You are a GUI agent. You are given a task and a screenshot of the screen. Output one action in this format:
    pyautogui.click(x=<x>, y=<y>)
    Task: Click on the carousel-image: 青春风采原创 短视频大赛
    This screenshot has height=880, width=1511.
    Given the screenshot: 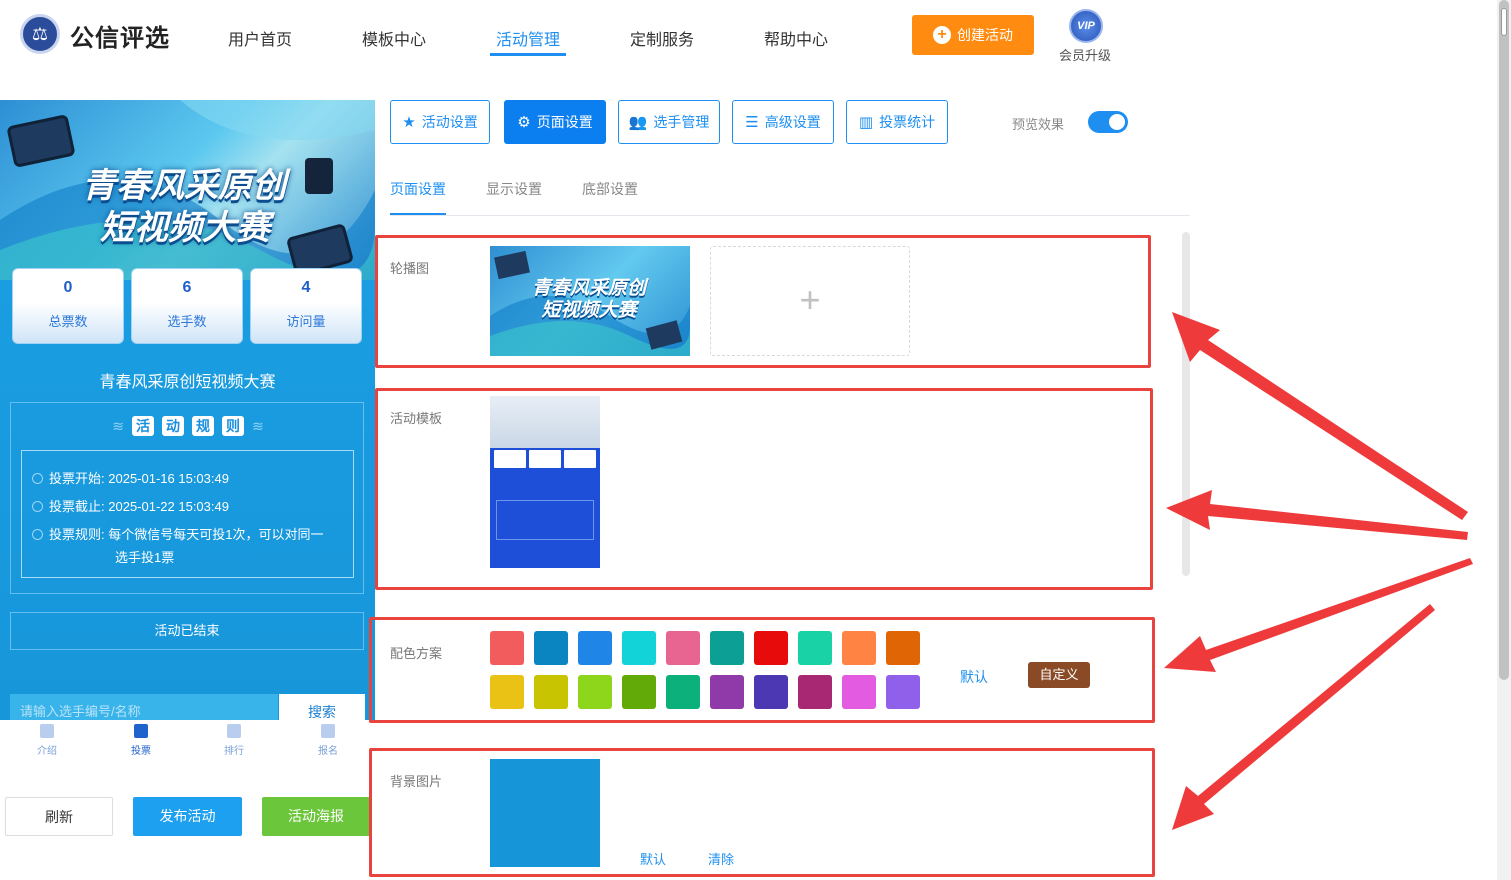 What is the action you would take?
    pyautogui.click(x=590, y=301)
    